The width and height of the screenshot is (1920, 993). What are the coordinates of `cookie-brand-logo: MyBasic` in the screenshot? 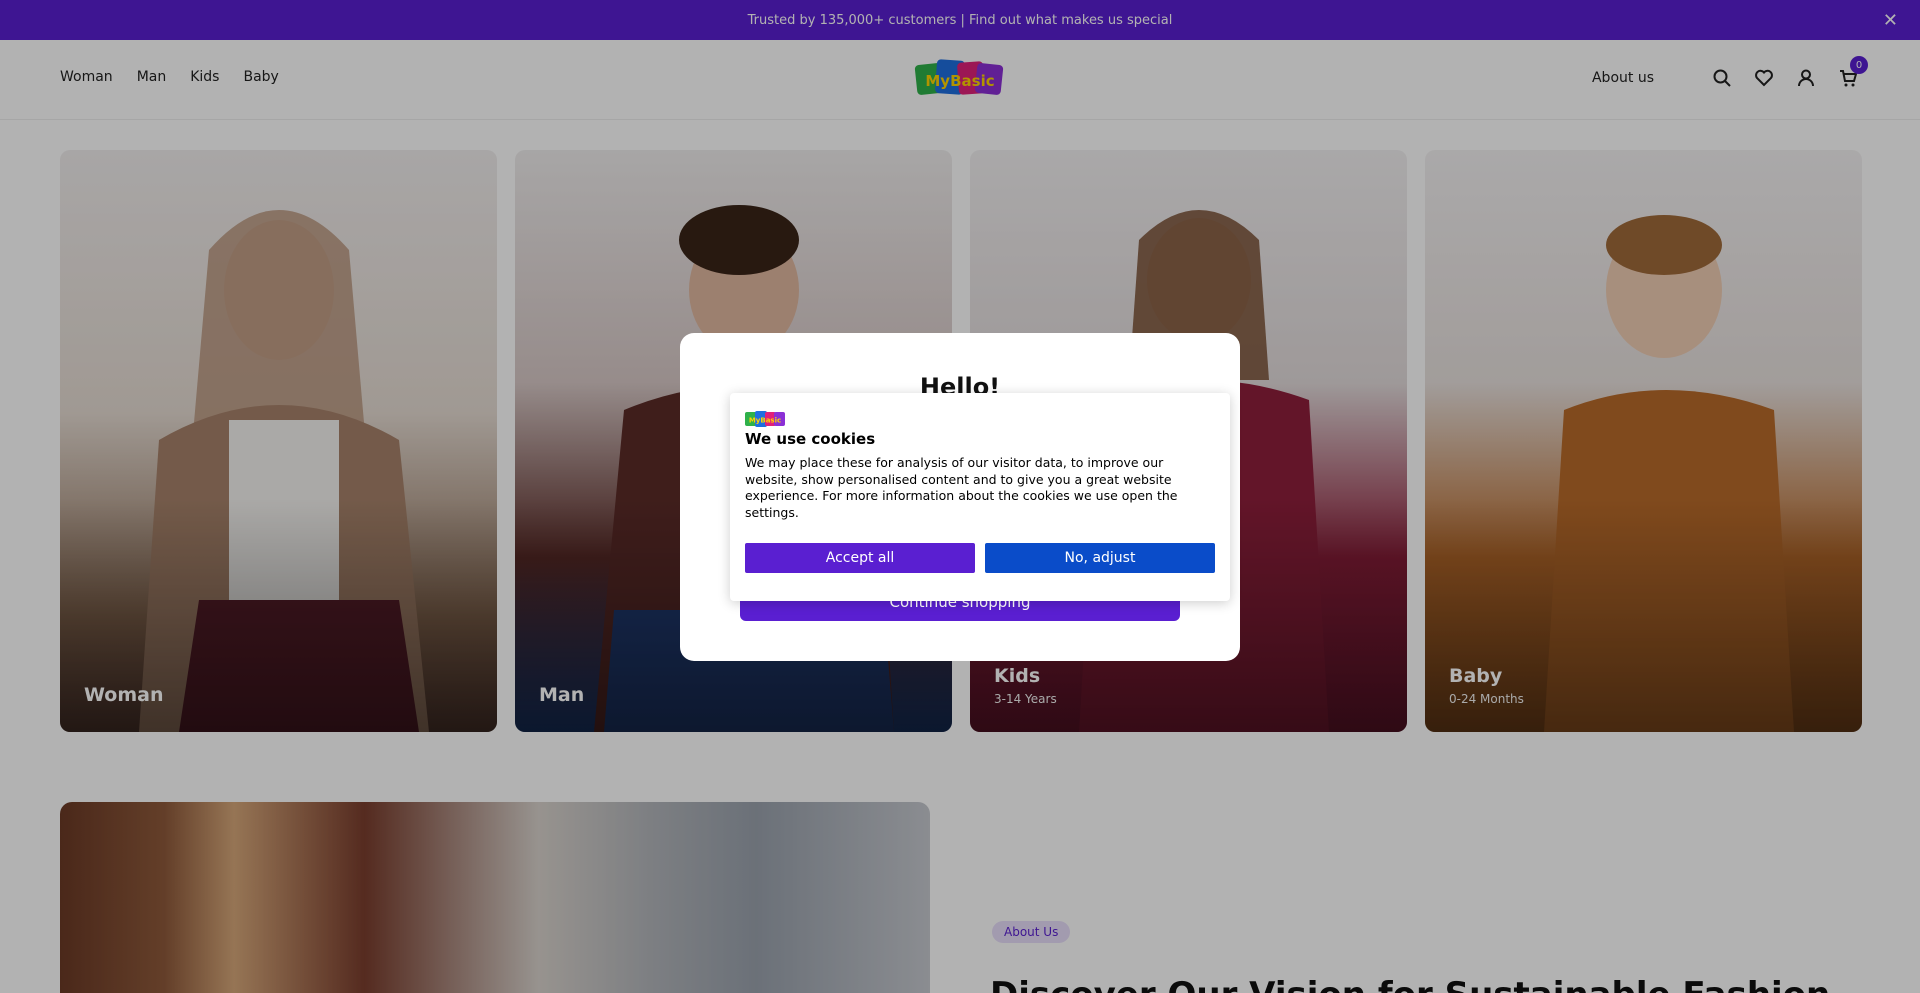 It's located at (765, 419).